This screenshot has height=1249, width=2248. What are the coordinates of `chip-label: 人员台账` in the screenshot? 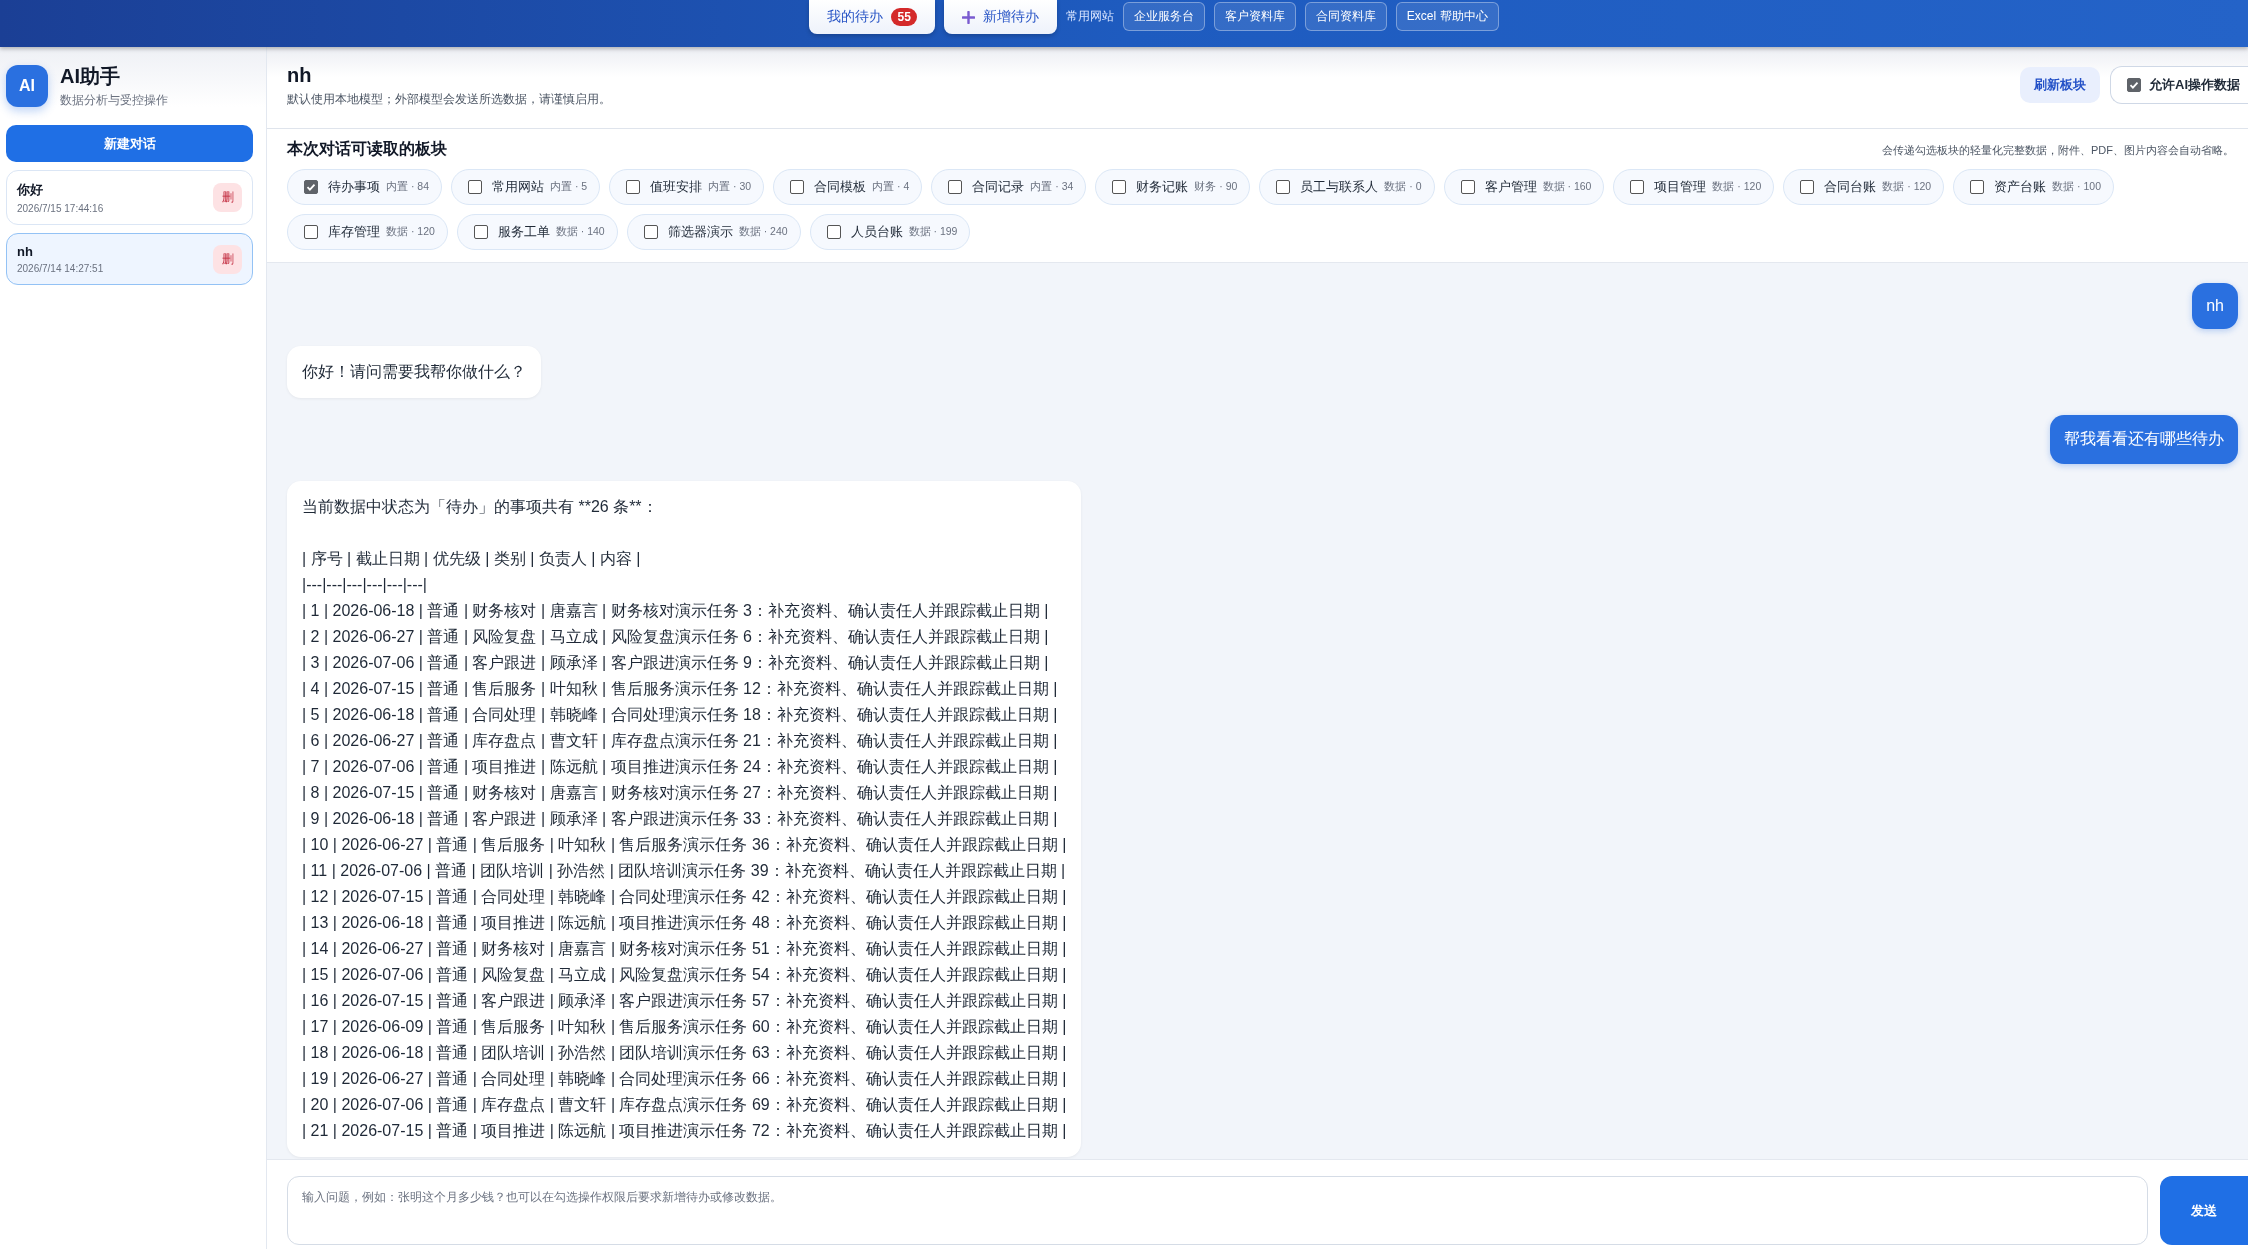 It's located at (876, 232).